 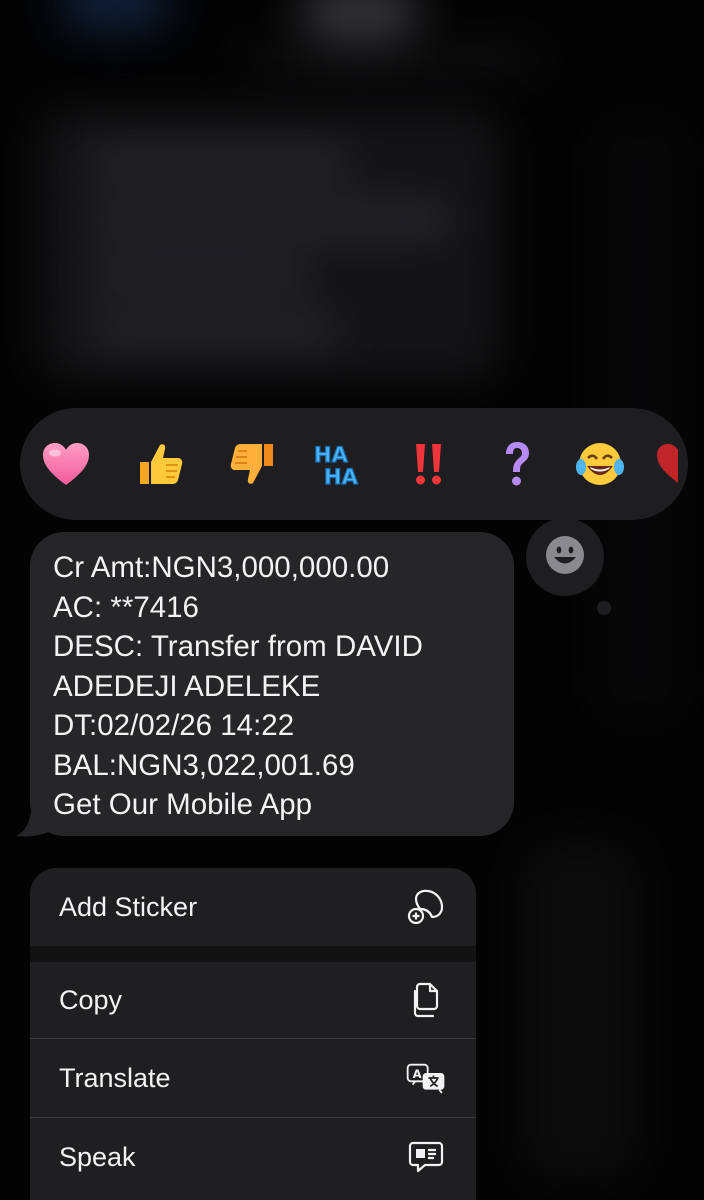 What do you see at coordinates (187, 686) in the screenshot?
I see `message-line-sender: ADEDEJI ADELEKE` at bounding box center [187, 686].